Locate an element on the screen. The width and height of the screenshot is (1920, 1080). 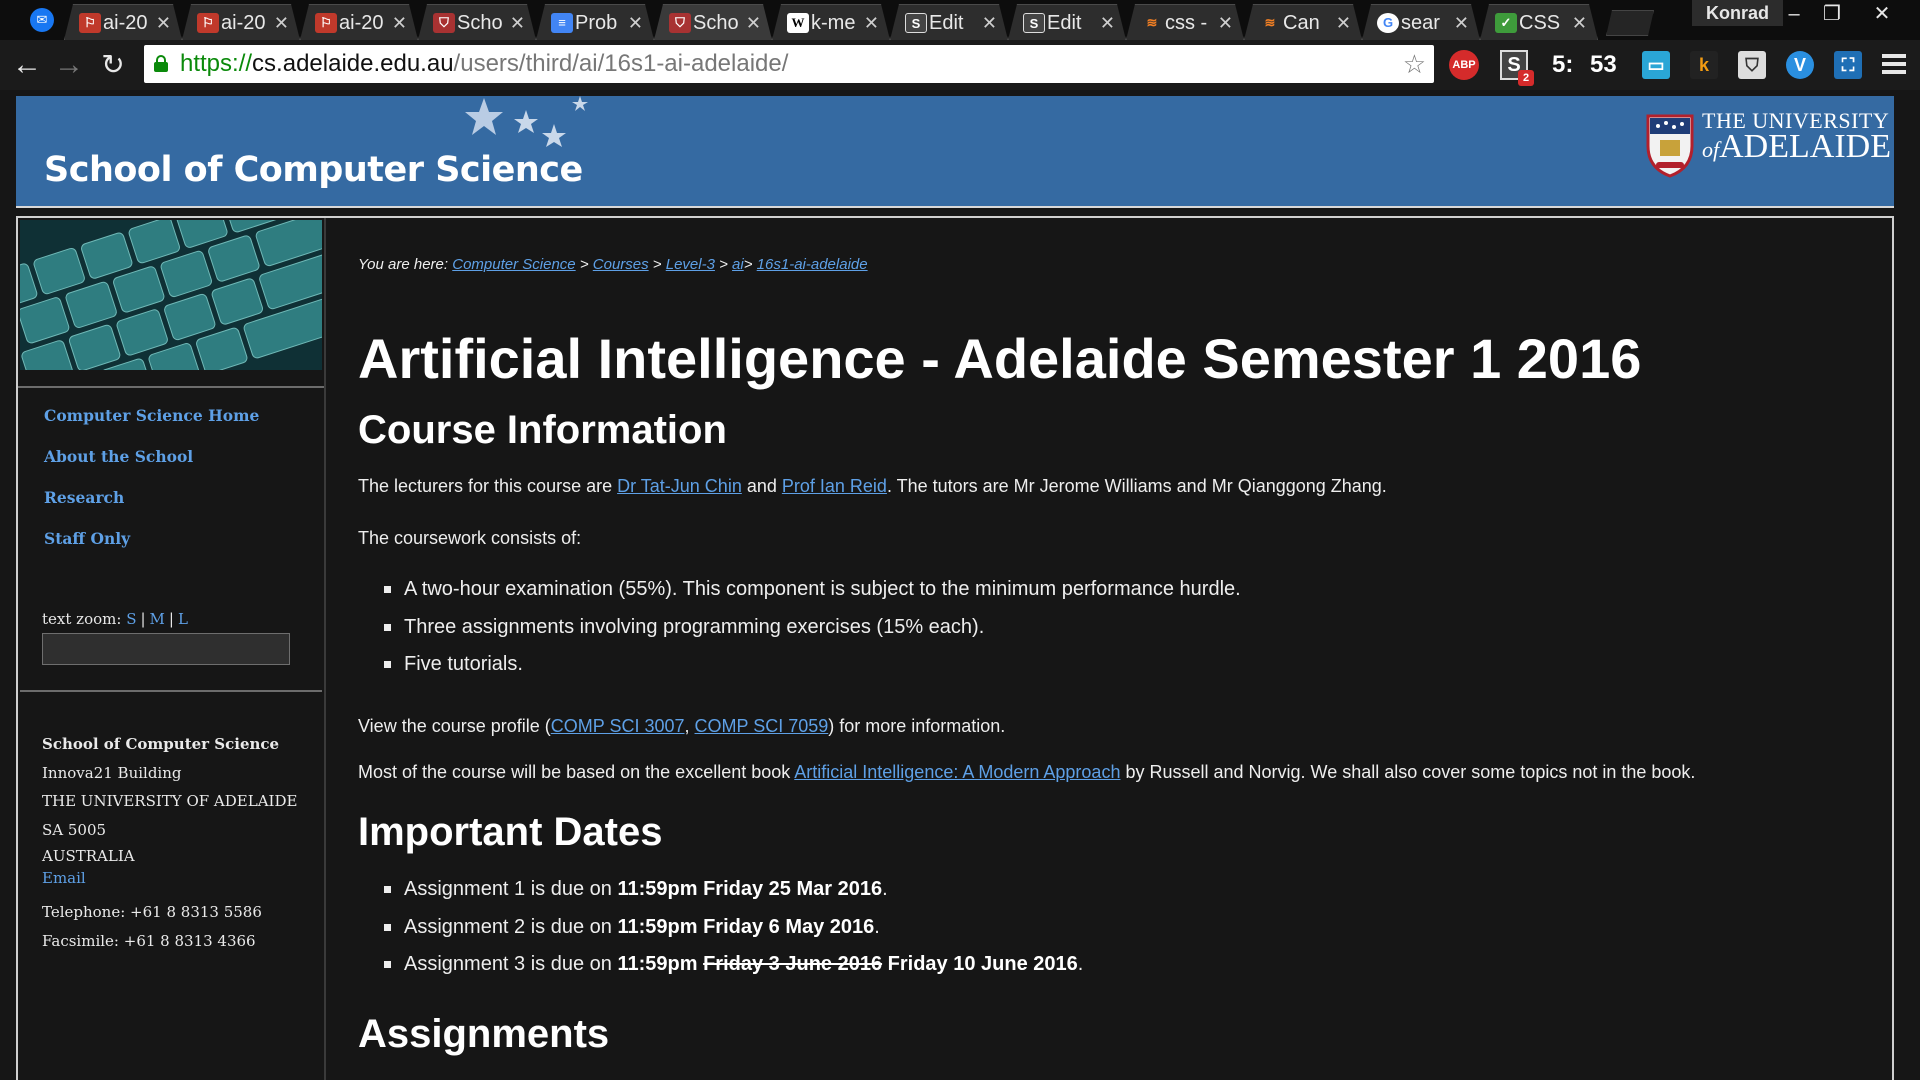
bookmark-star-icon: ☆ is located at coordinates (1414, 64).